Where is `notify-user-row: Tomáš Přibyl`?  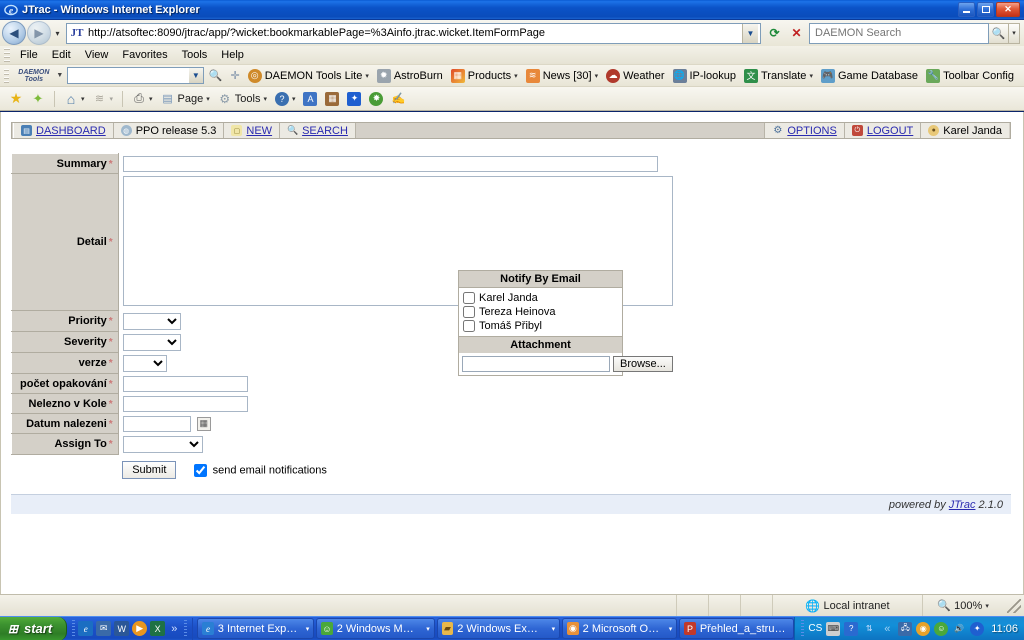 notify-user-row: Tomáš Přibyl is located at coordinates (540, 326).